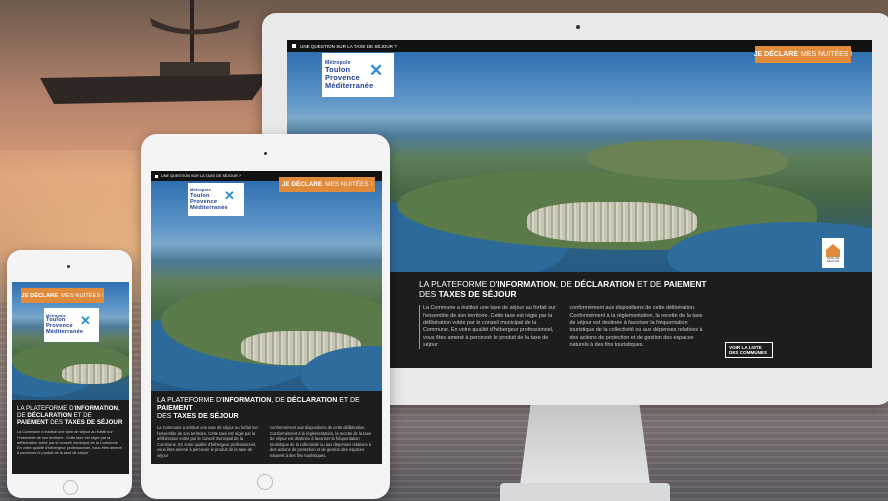  What do you see at coordinates (585, 492) in the screenshot?
I see `monitor-stand-base` at bounding box center [585, 492].